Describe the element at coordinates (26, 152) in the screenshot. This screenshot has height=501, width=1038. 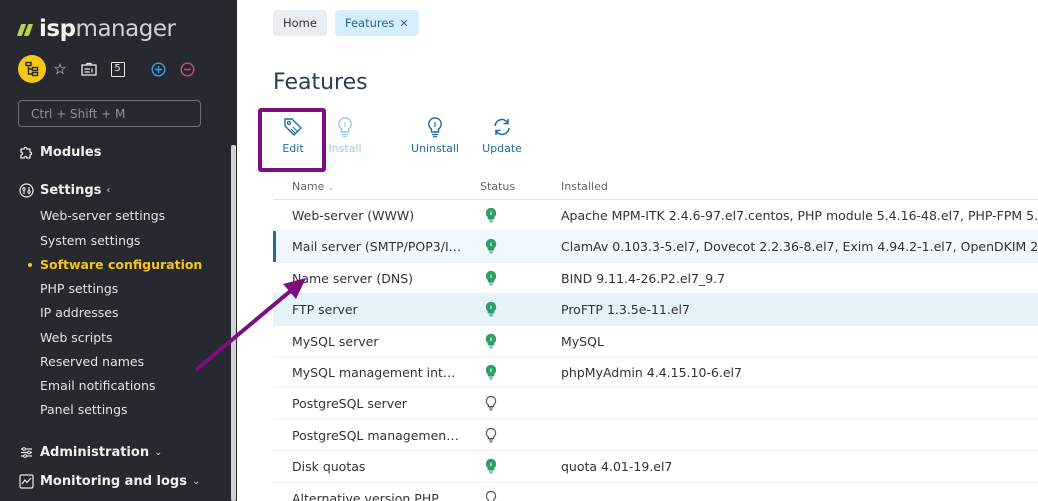
I see `puzzle-icon` at that location.